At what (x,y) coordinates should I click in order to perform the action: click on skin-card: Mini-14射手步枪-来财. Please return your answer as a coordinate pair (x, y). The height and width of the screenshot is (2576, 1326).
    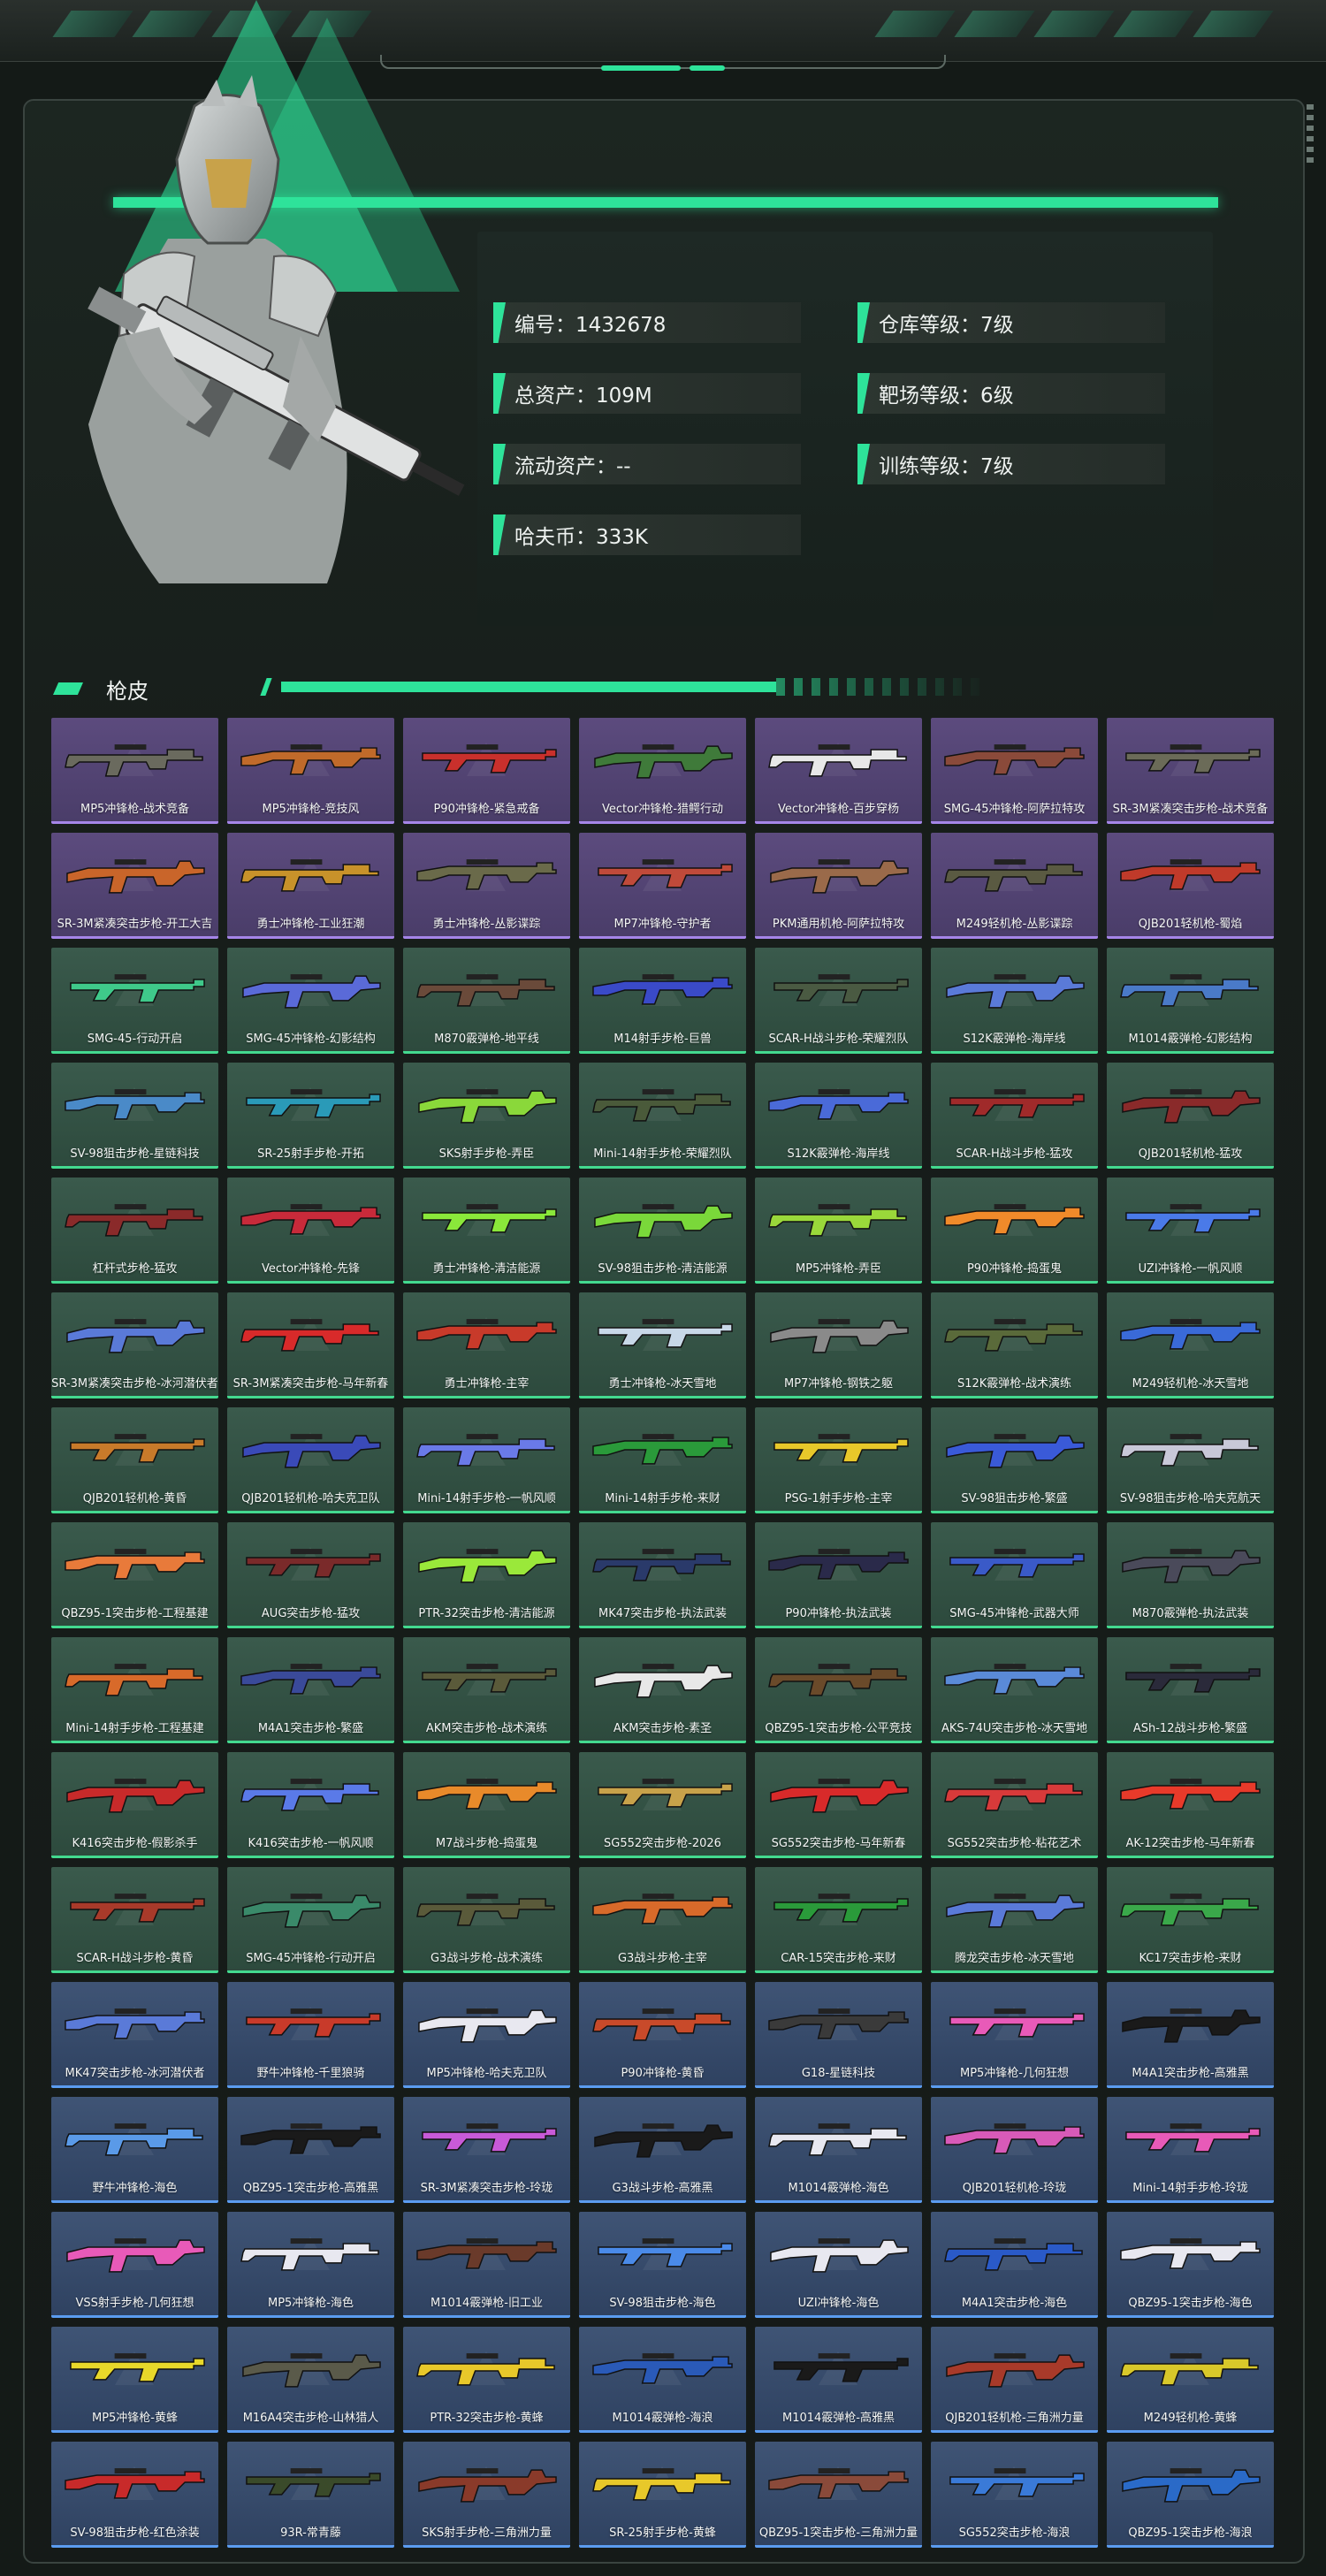
    Looking at the image, I should click on (662, 1460).